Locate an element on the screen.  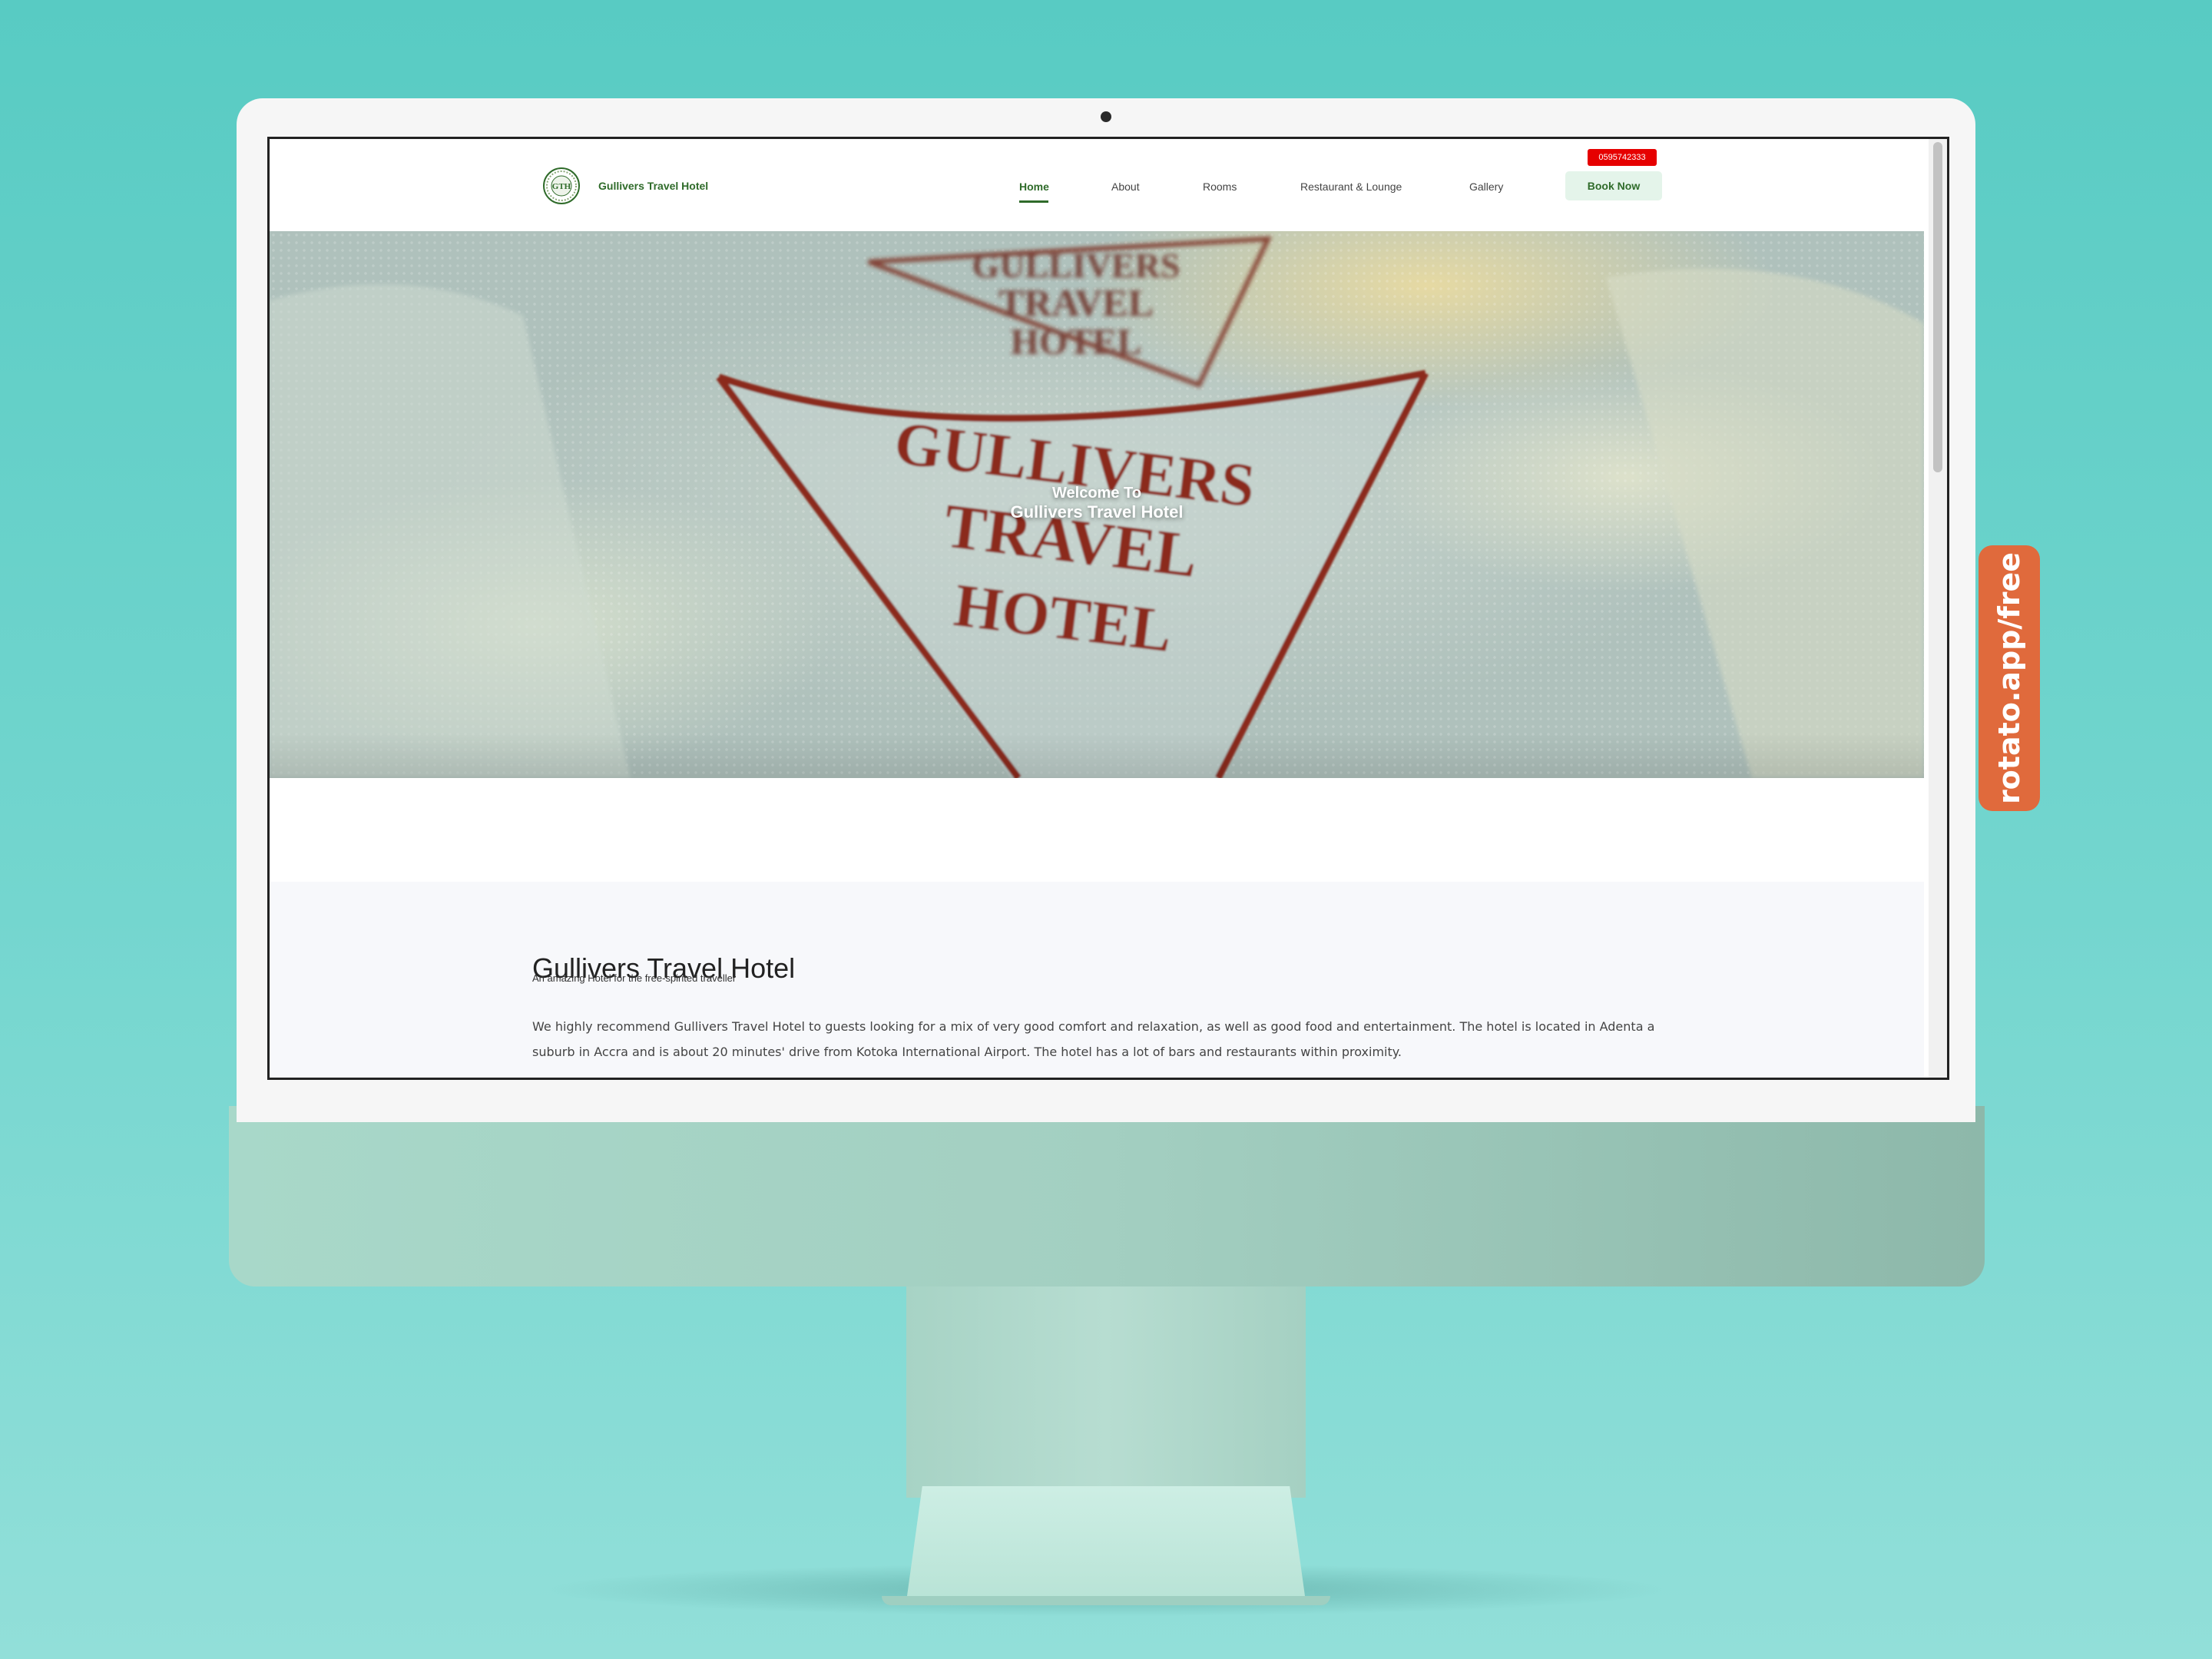
book-now-button: Book Now is located at coordinates (1613, 185).